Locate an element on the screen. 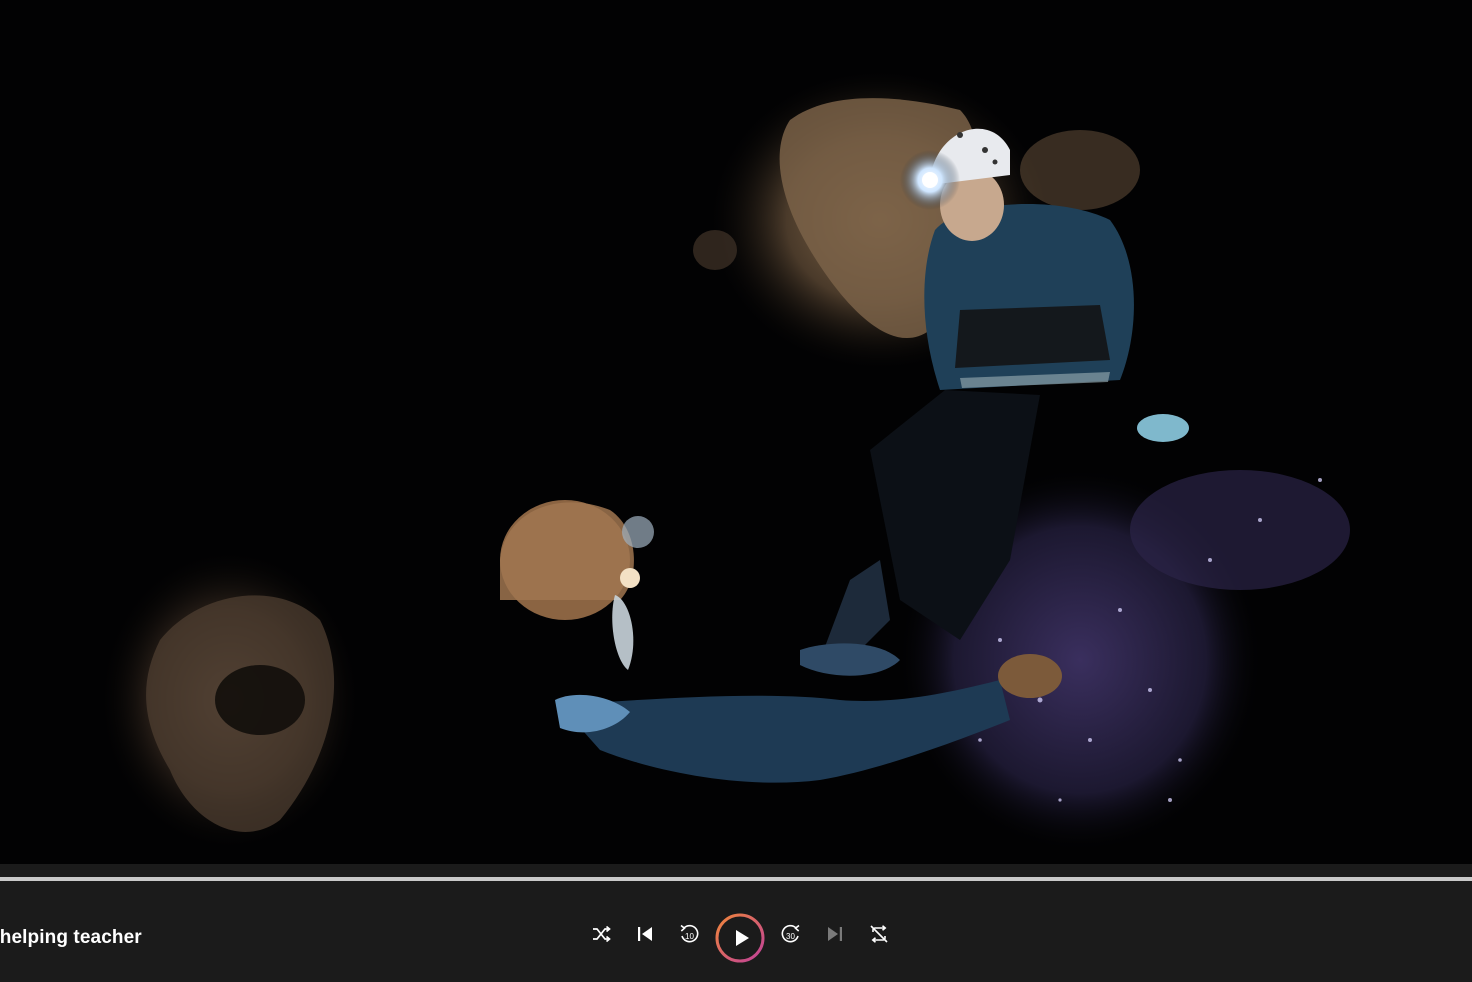 Image resolution: width=1472 pixels, height=982 pixels. play-button is located at coordinates (740, 938).